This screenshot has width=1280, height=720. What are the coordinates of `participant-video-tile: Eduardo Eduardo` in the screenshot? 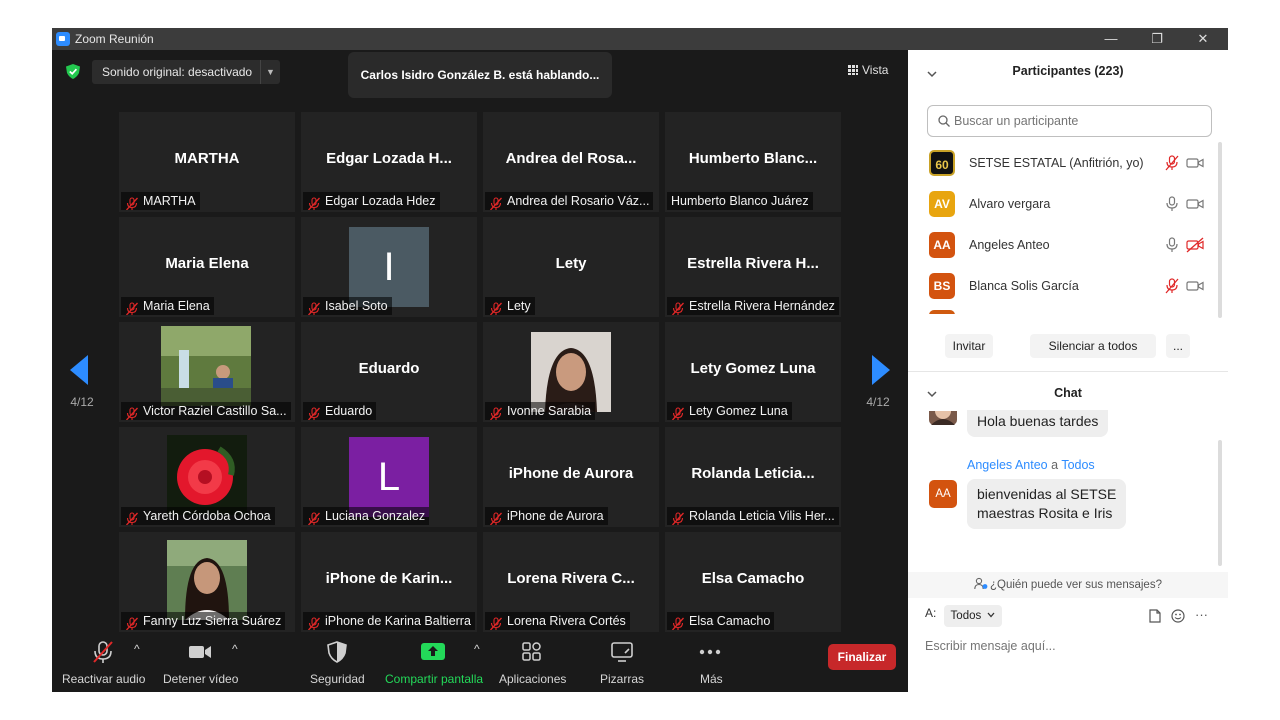 It's located at (389, 372).